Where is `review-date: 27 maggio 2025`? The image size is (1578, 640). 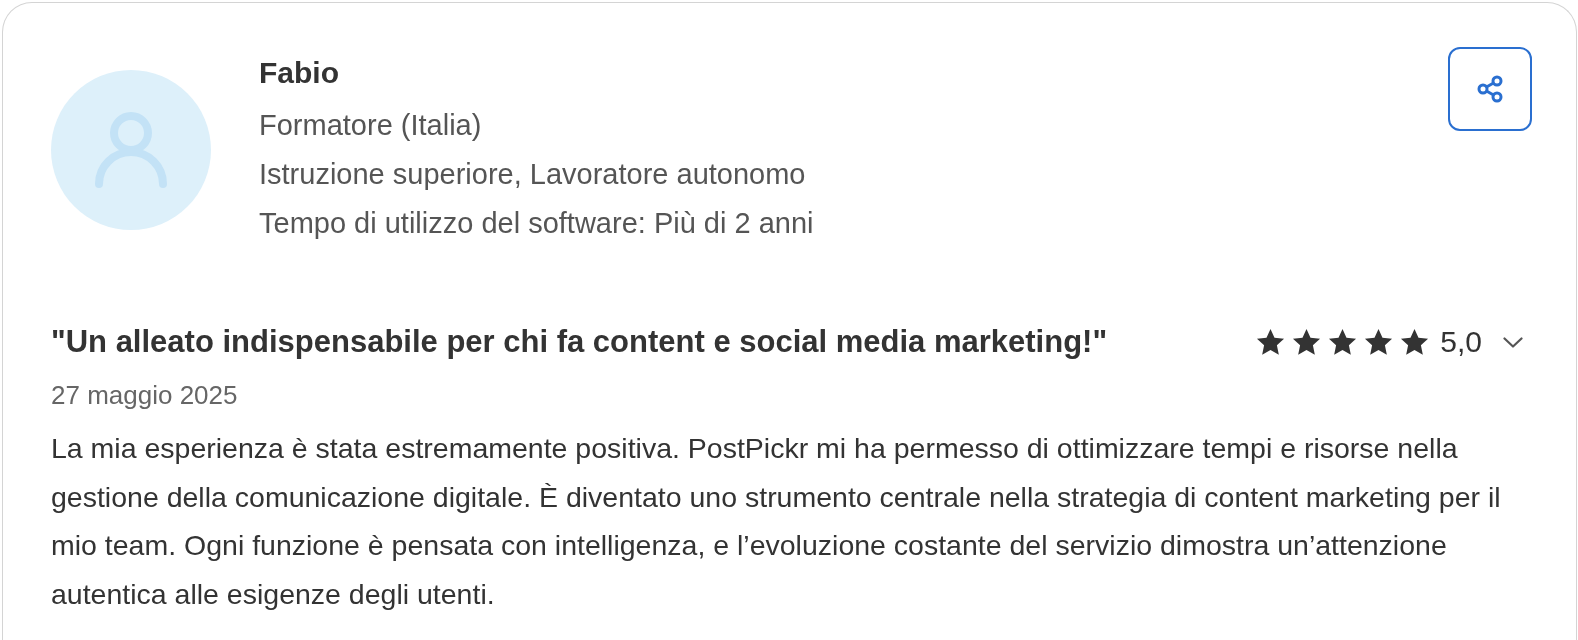
review-date: 27 maggio 2025 is located at coordinates (145, 395).